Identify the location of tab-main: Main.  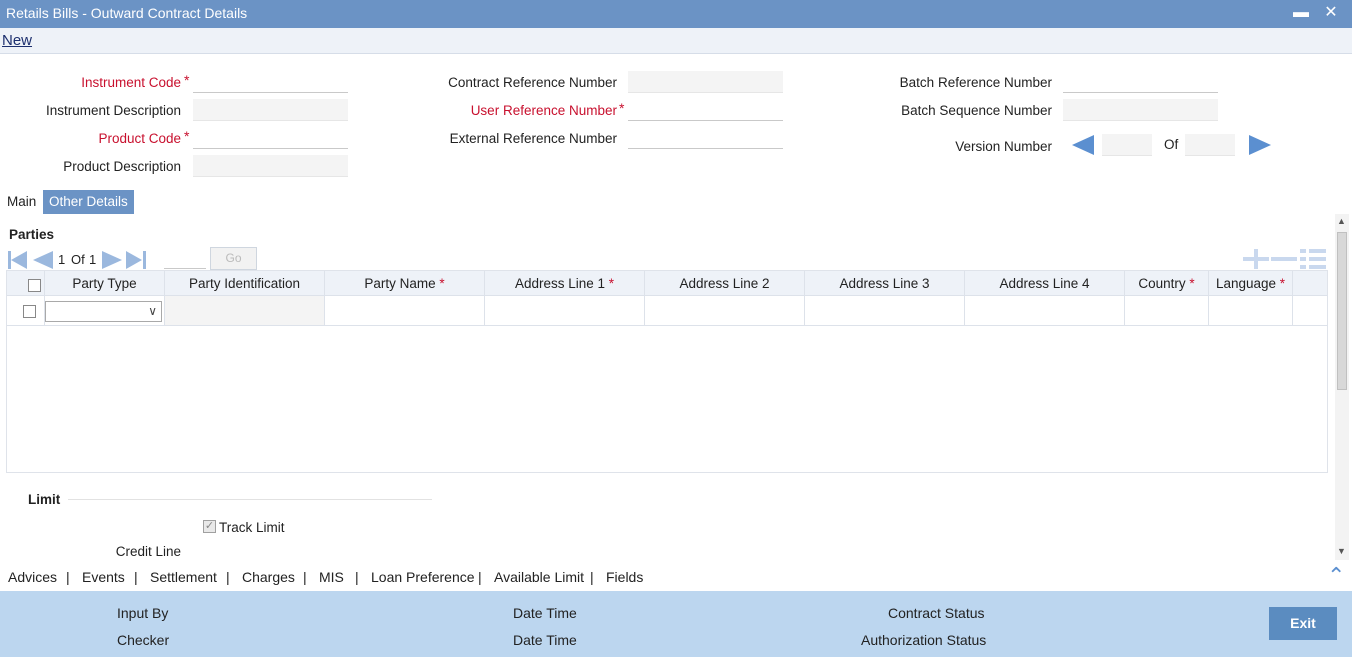
(21, 202).